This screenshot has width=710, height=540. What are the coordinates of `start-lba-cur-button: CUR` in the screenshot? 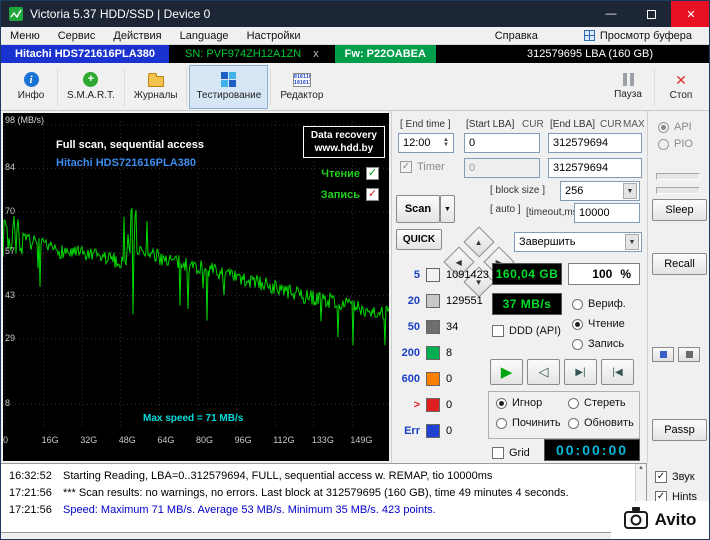 It's located at (533, 124).